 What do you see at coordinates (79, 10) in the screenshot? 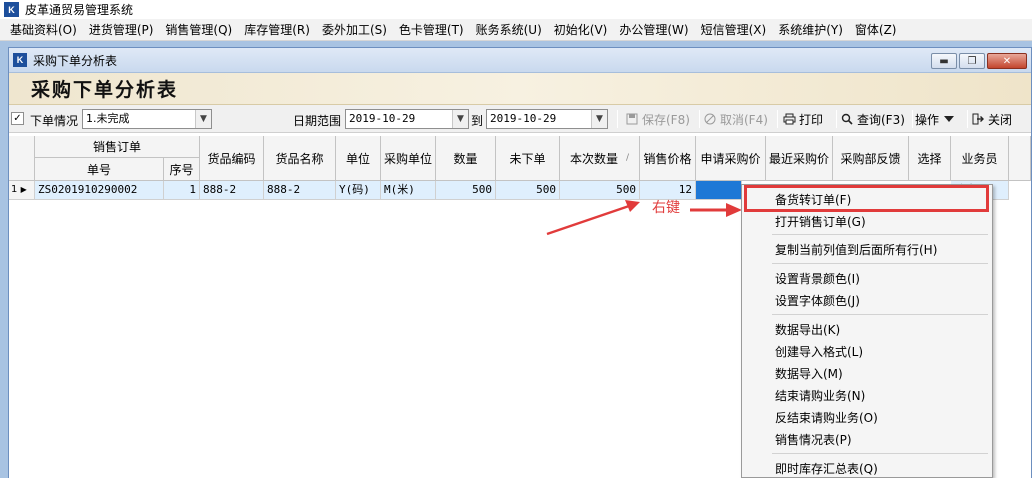
I see `app-title: 皮革通贸易管理系统` at bounding box center [79, 10].